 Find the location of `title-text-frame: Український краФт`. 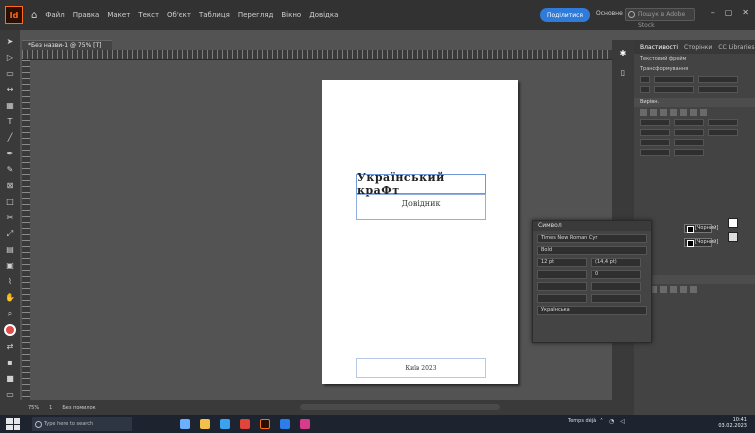

title-text-frame: Український краФт is located at coordinates (421, 184).